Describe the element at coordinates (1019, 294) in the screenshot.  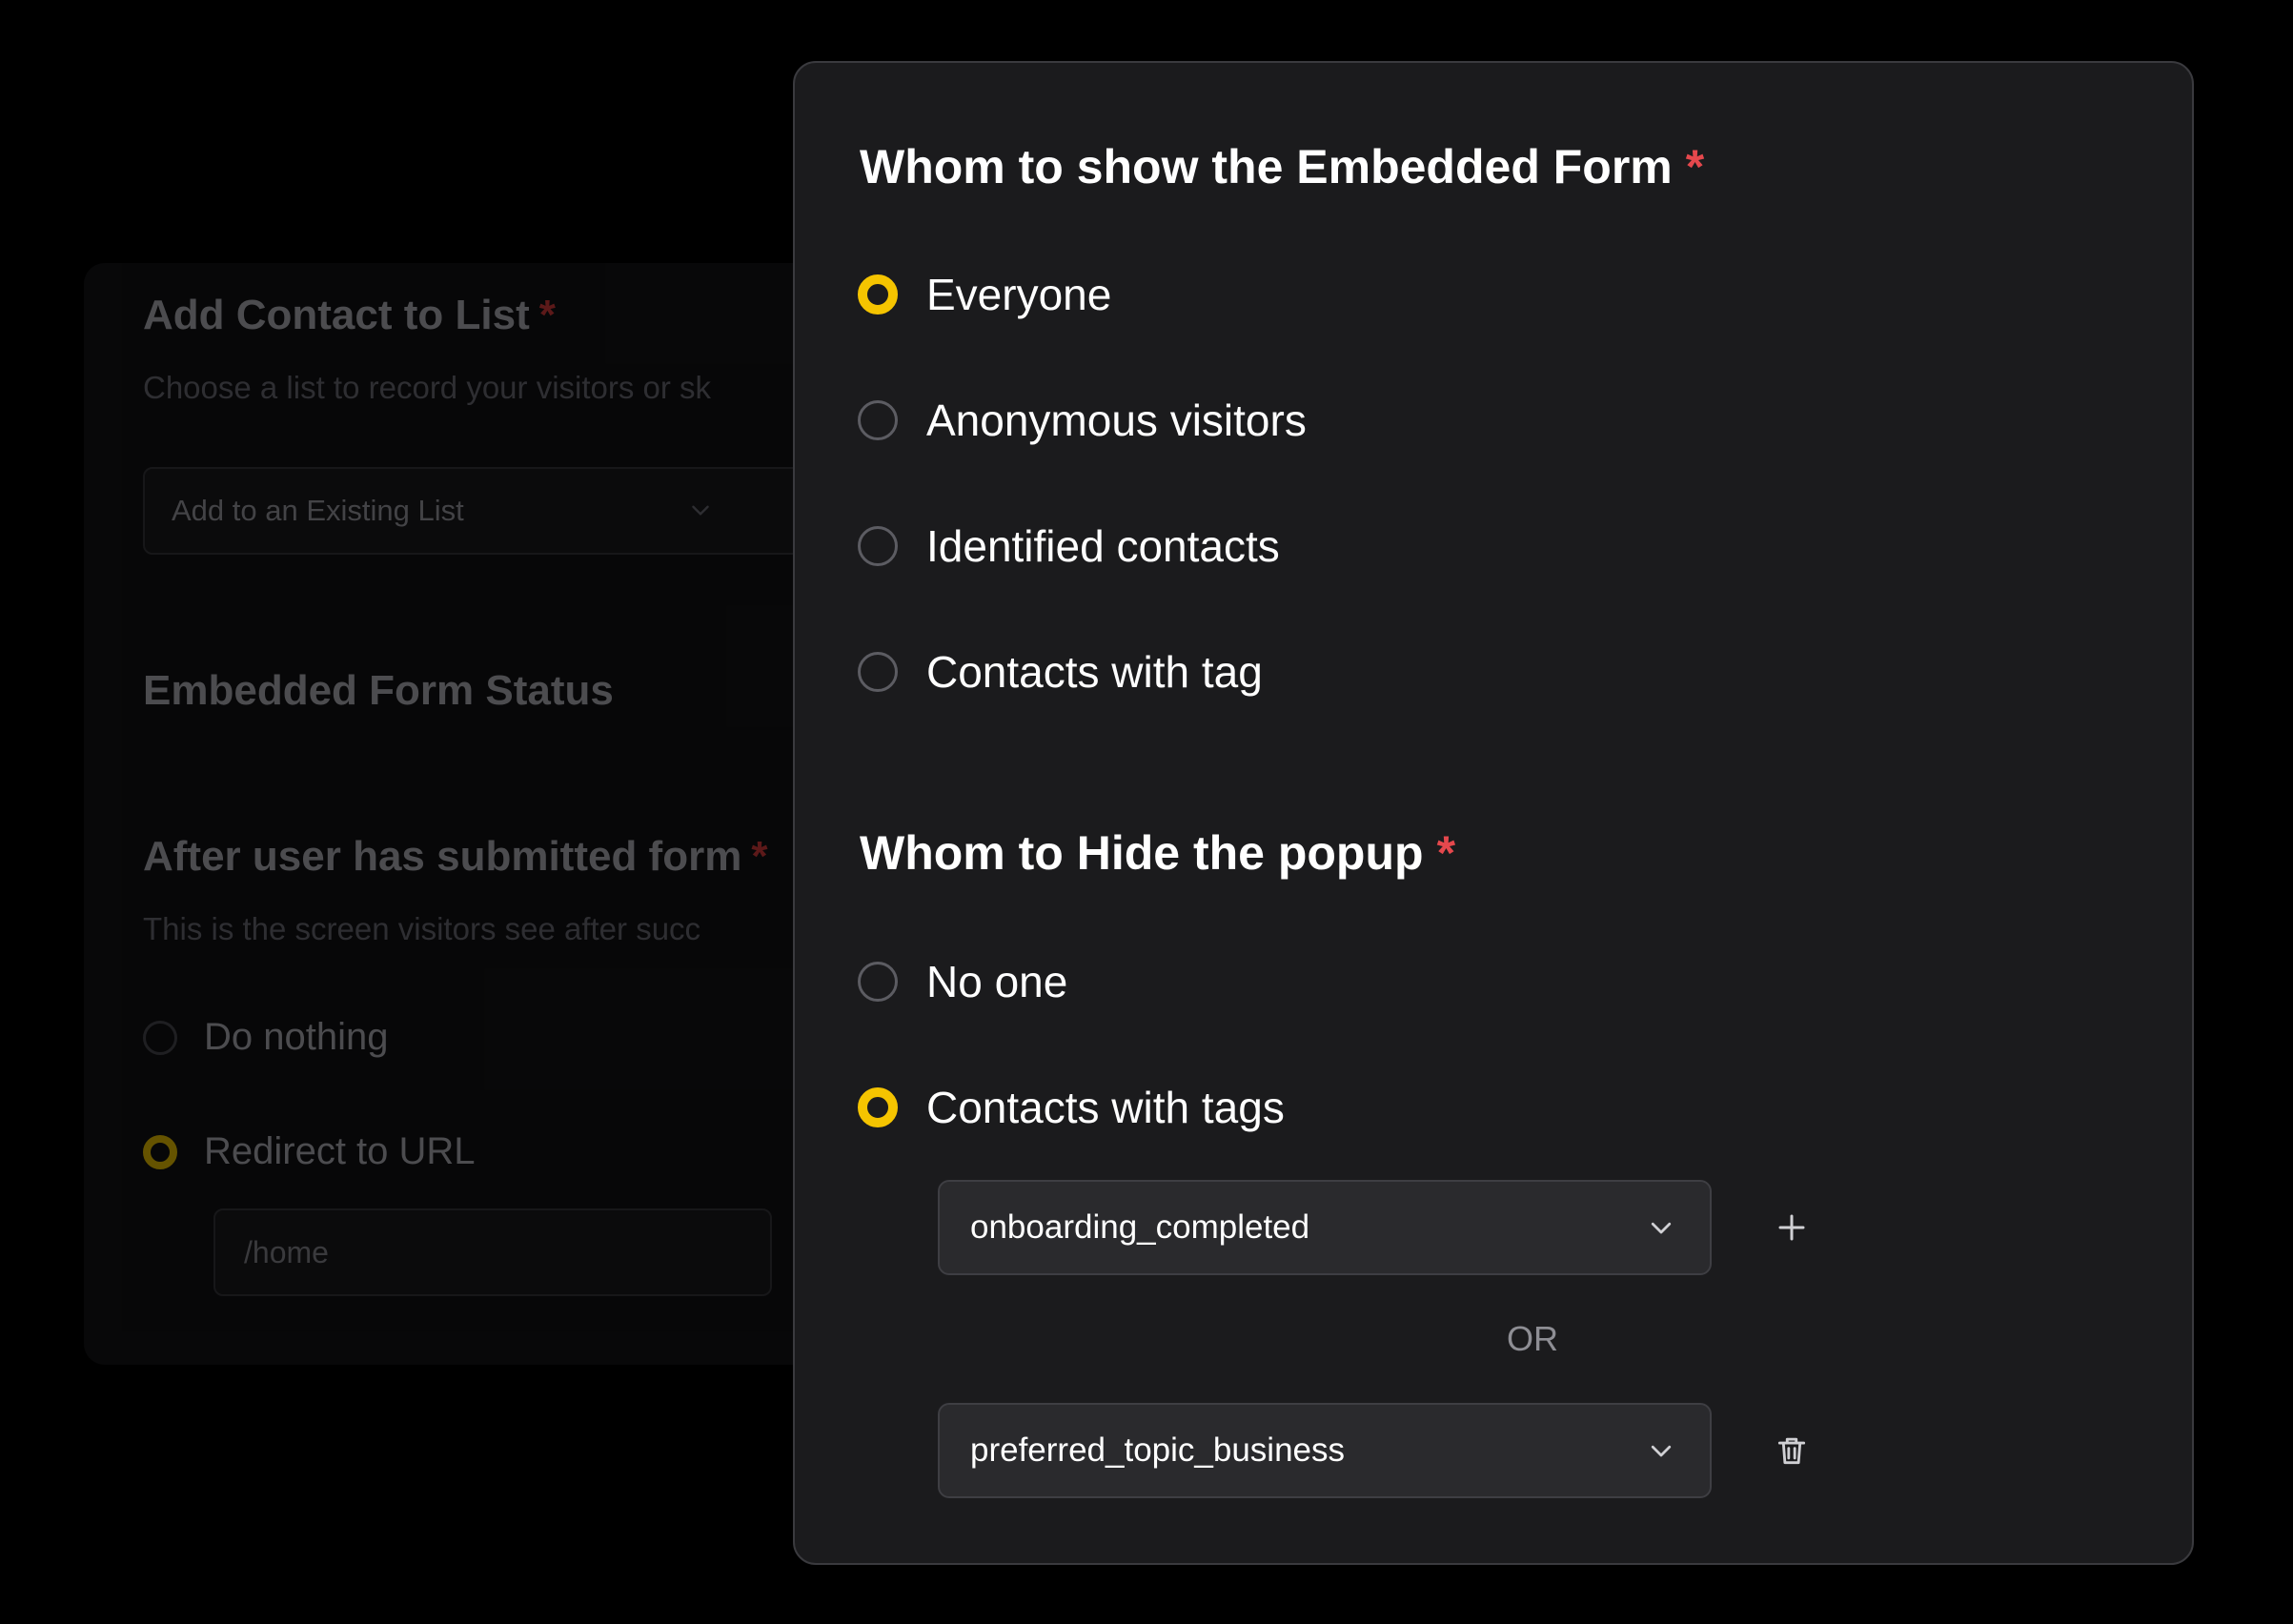
I see `radio-label: Everyone` at that location.